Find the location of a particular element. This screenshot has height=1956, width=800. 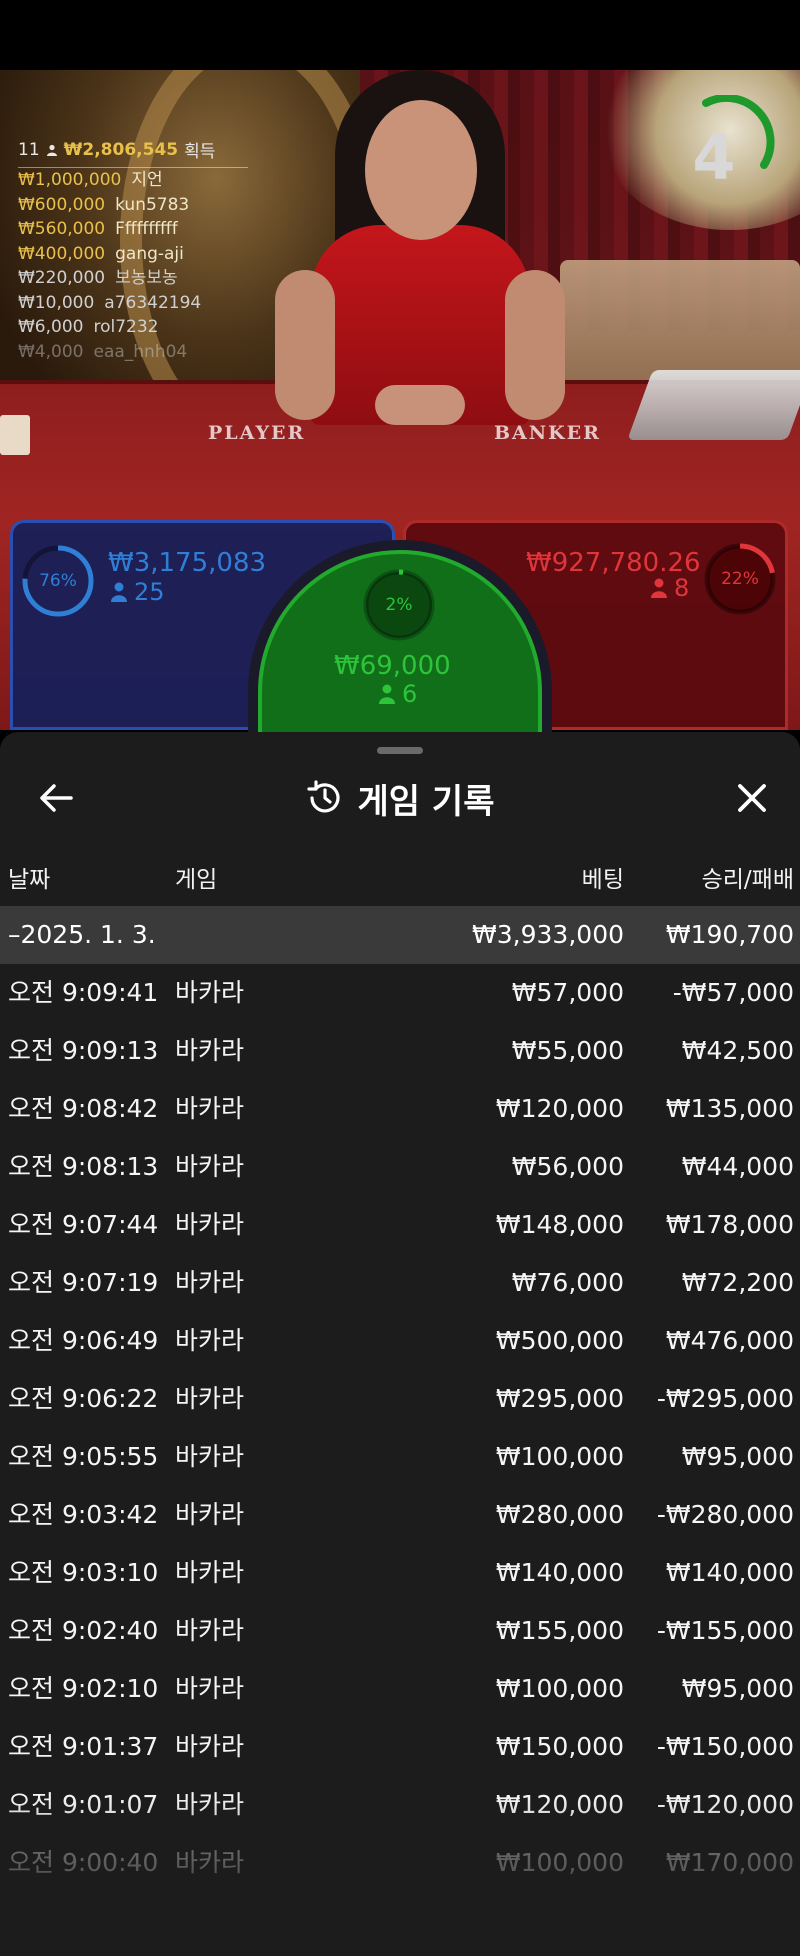

history-row: 오전 9:00:40 바카라 ₩100,000 ₩170,000 is located at coordinates (400, 1863).